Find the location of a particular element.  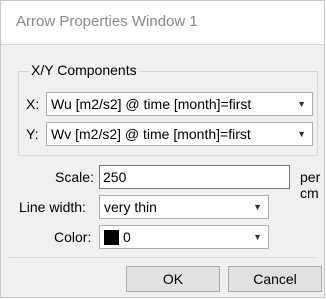

y-component-value: Wv [m2/s2] @ time [month]=first is located at coordinates (151, 134).